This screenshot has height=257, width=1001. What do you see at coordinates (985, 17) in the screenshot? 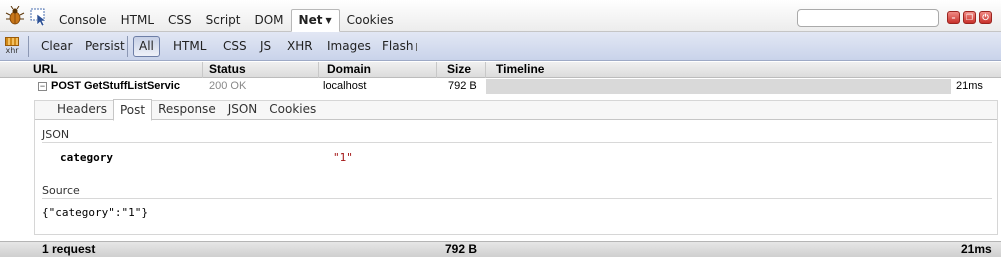
I see `close-icon: ⏻` at bounding box center [985, 17].